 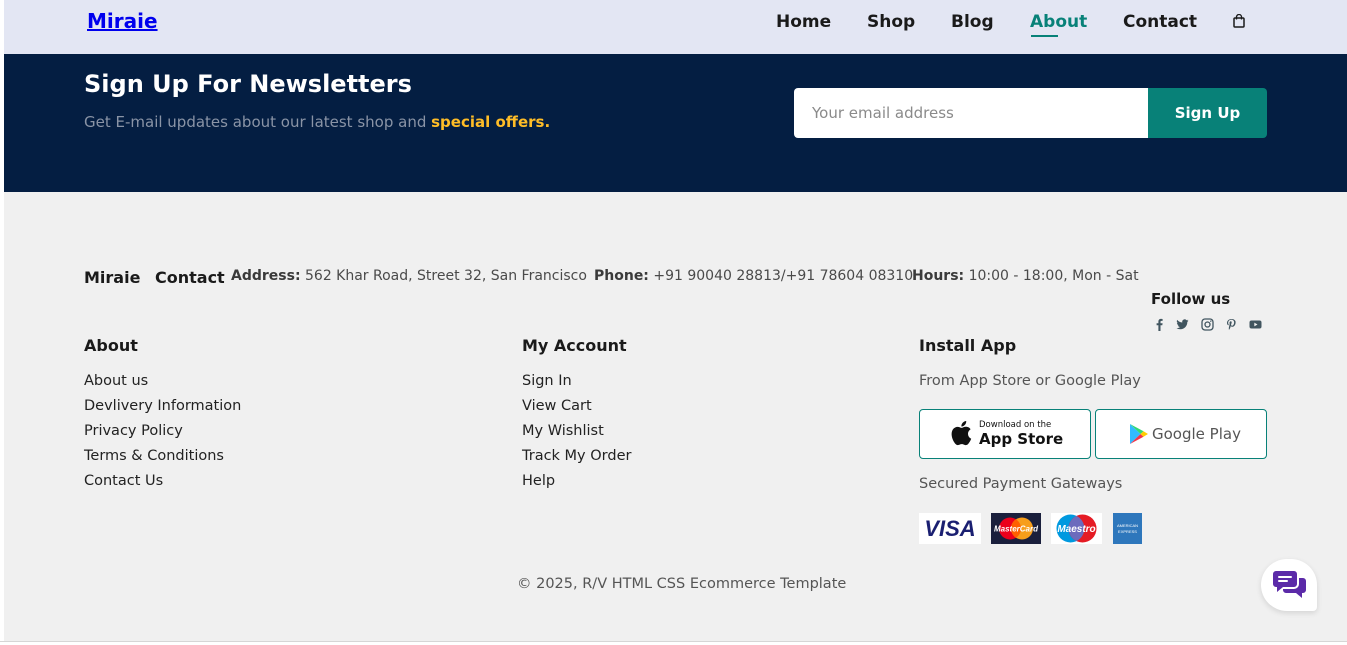 What do you see at coordinates (248, 84) in the screenshot?
I see `newsletter-title: Sign Up For Newsletters` at bounding box center [248, 84].